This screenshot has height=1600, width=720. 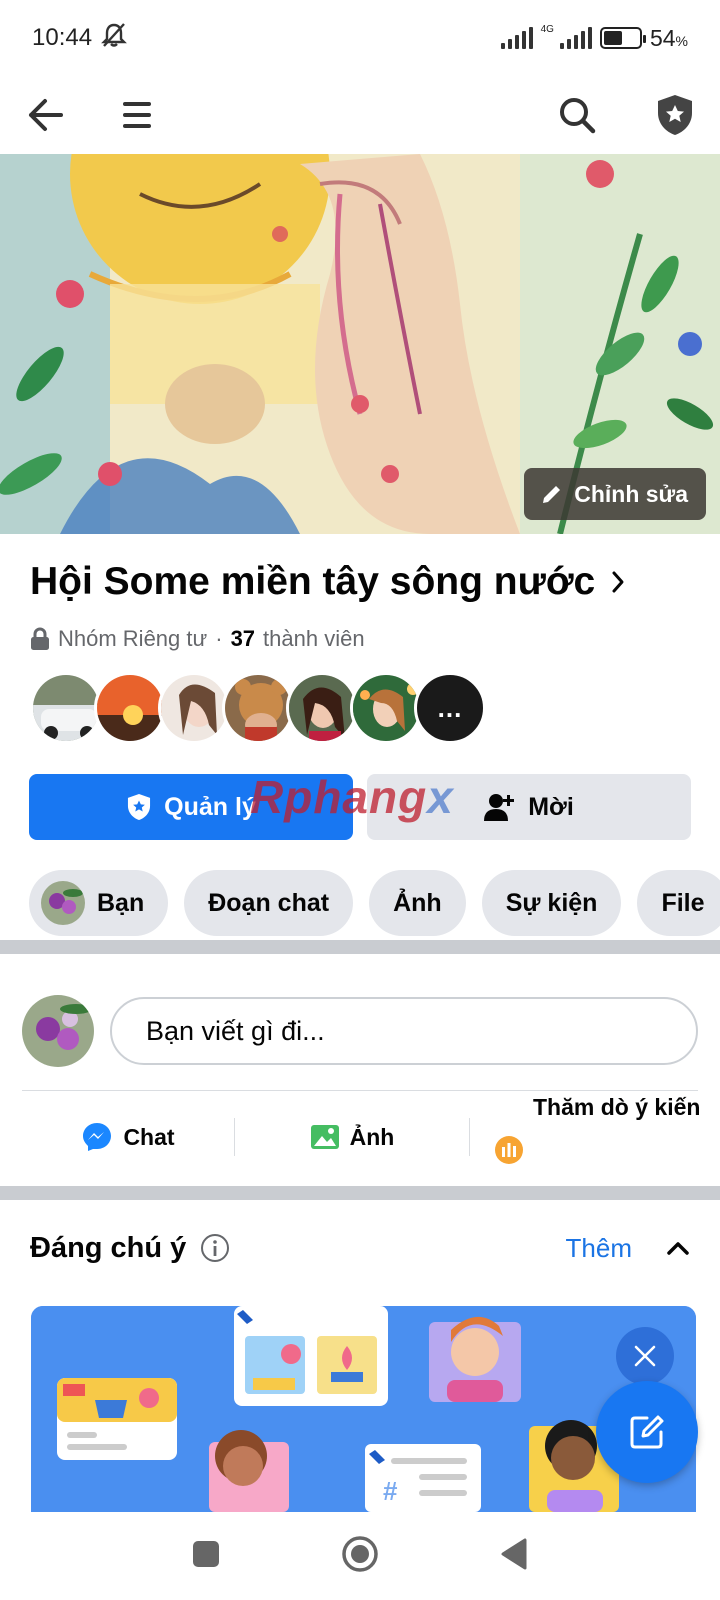 I want to click on member-count: 37, so click(x=243, y=638).